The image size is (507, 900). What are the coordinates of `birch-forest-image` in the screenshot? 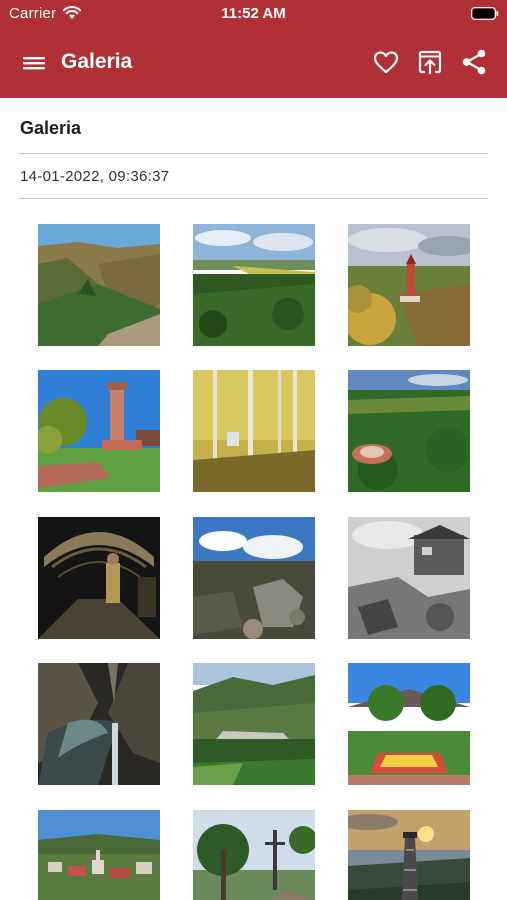 It's located at (254, 431).